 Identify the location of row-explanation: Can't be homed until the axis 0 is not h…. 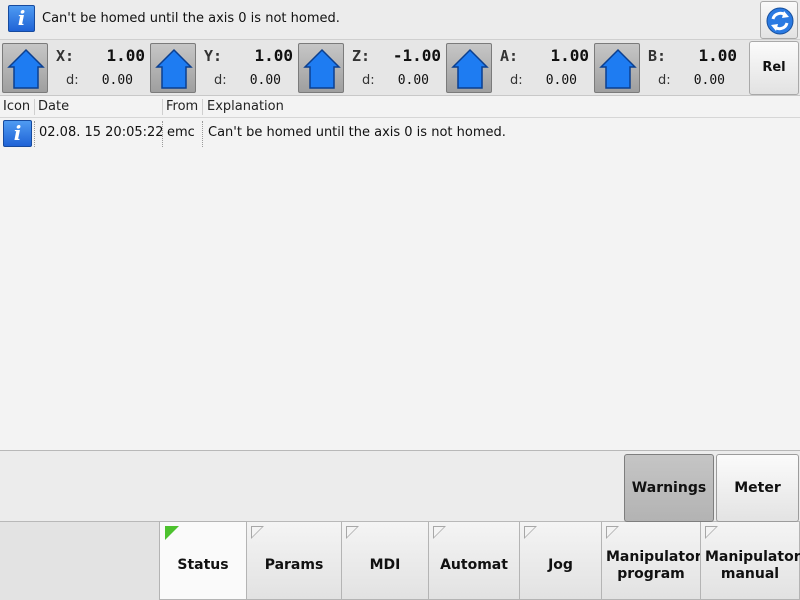
(357, 132).